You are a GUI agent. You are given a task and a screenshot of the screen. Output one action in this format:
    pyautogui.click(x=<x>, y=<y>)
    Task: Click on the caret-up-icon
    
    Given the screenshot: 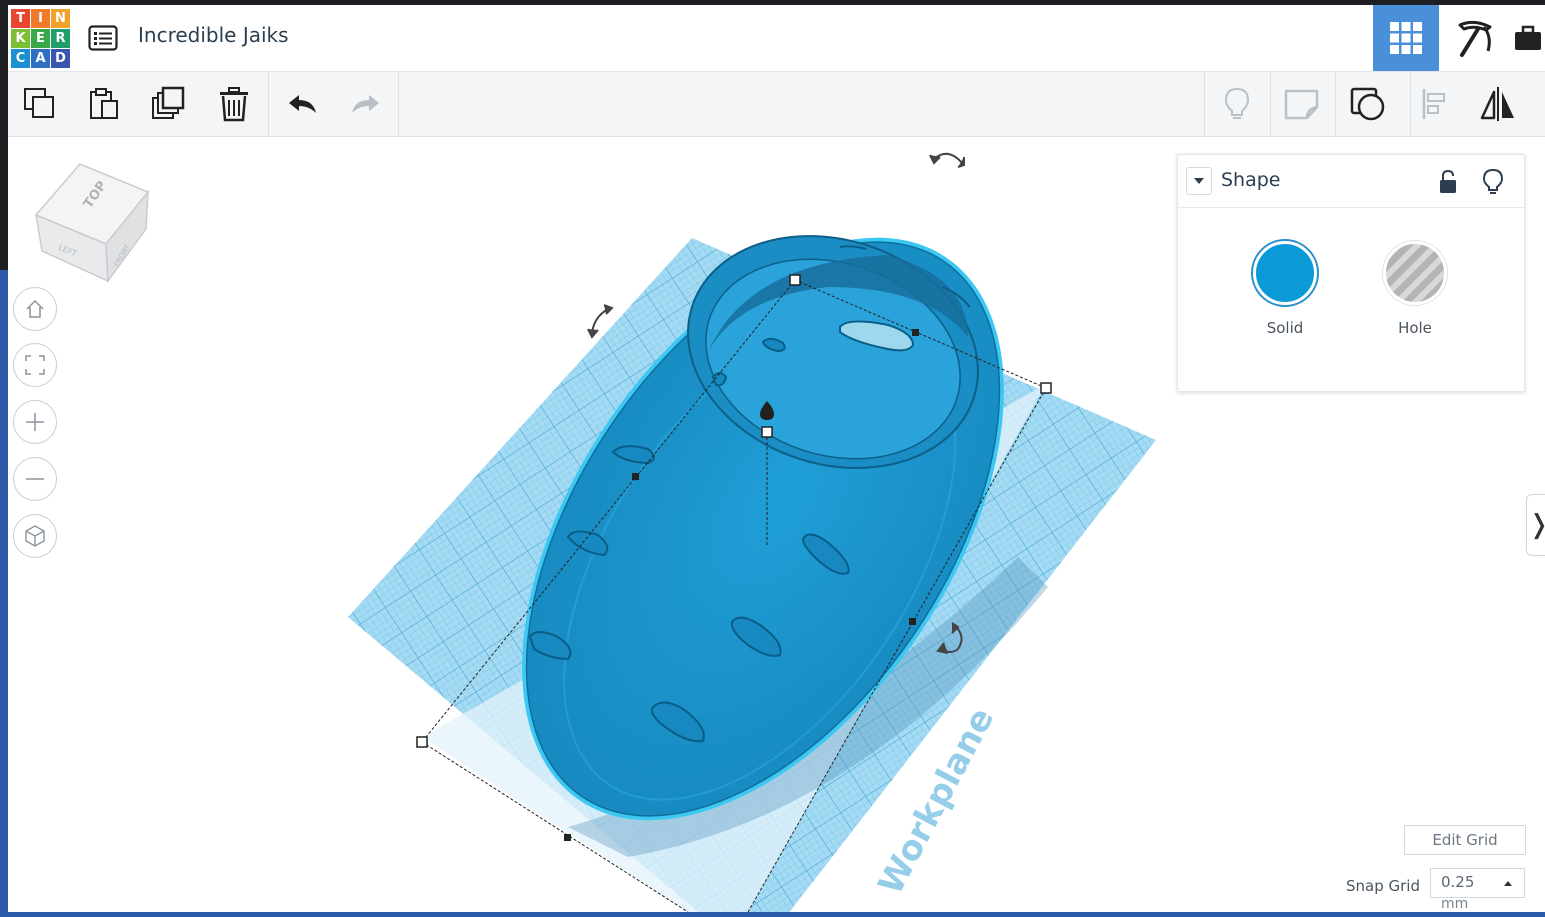 What is the action you would take?
    pyautogui.click(x=1508, y=883)
    